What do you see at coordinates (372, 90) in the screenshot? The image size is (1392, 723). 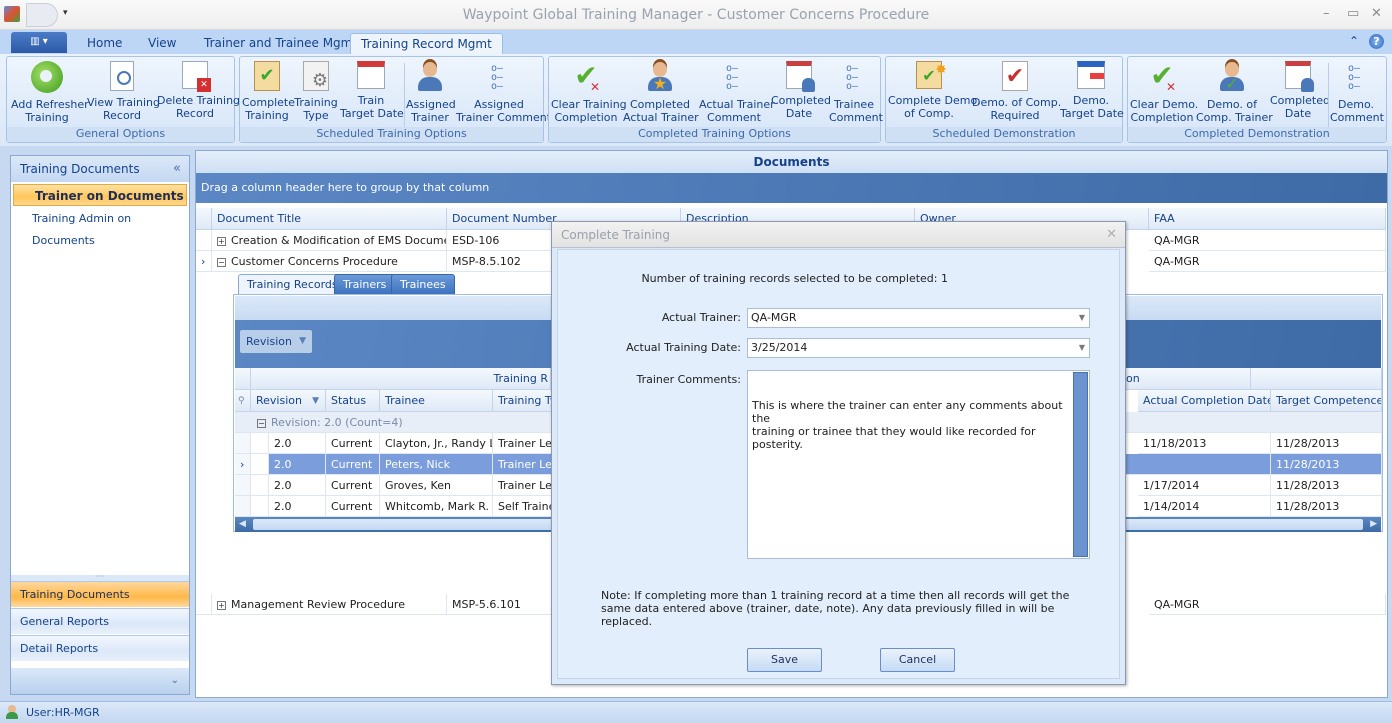 I see `train-target-date-button: Train Target Date` at bounding box center [372, 90].